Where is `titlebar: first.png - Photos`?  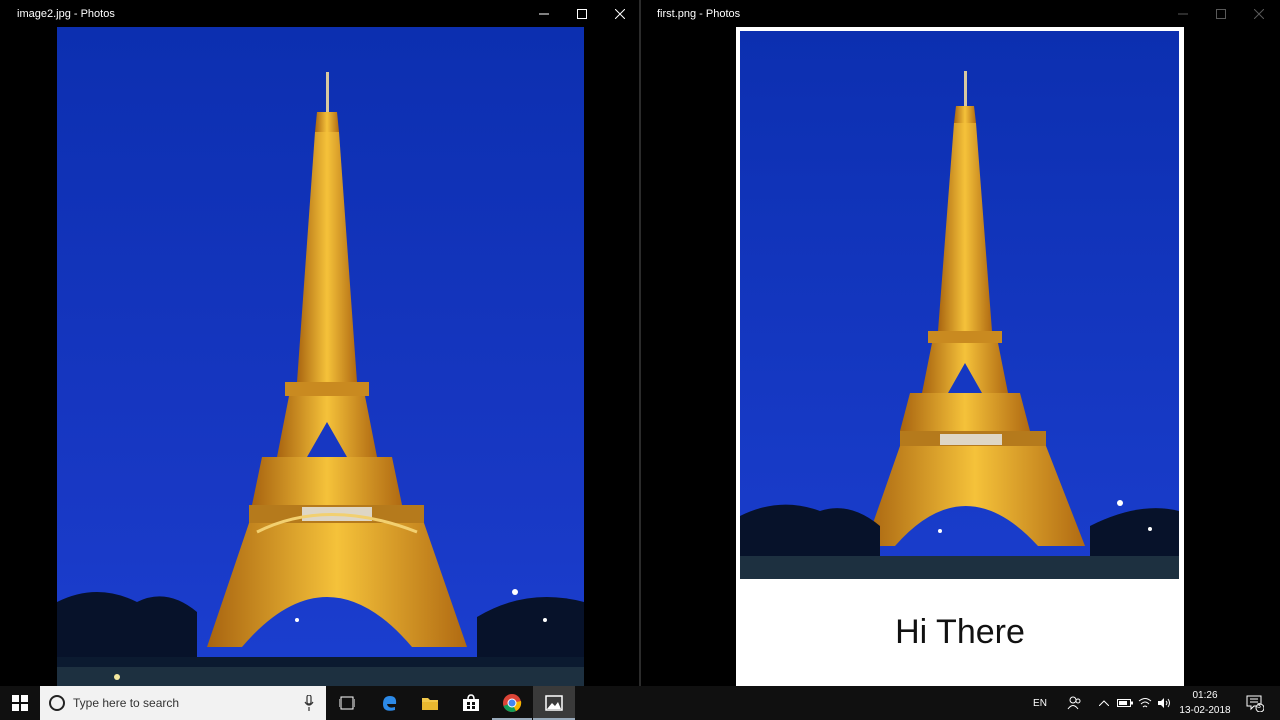 titlebar: first.png - Photos is located at coordinates (960, 13).